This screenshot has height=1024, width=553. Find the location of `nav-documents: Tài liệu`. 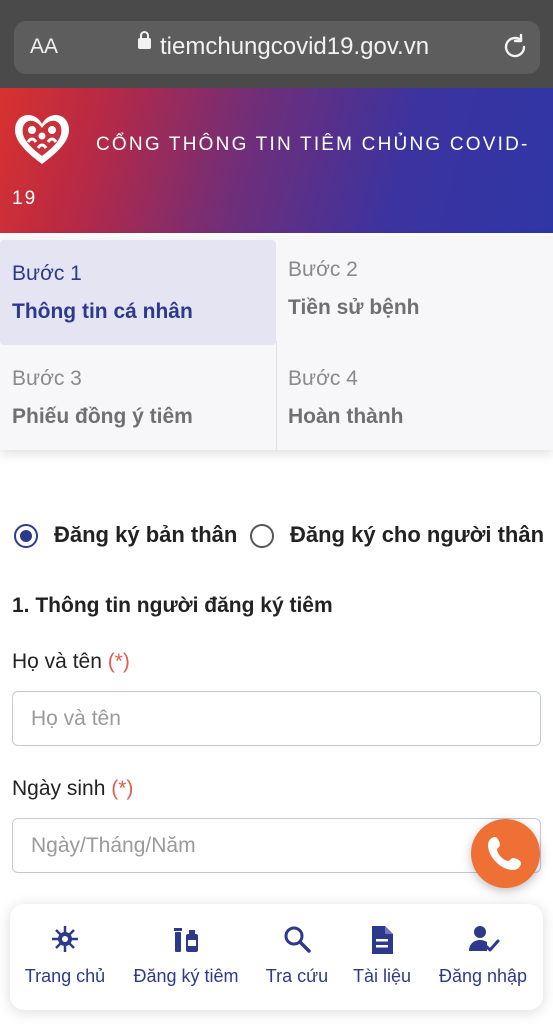

nav-documents: Tài liệu is located at coordinates (382, 957).